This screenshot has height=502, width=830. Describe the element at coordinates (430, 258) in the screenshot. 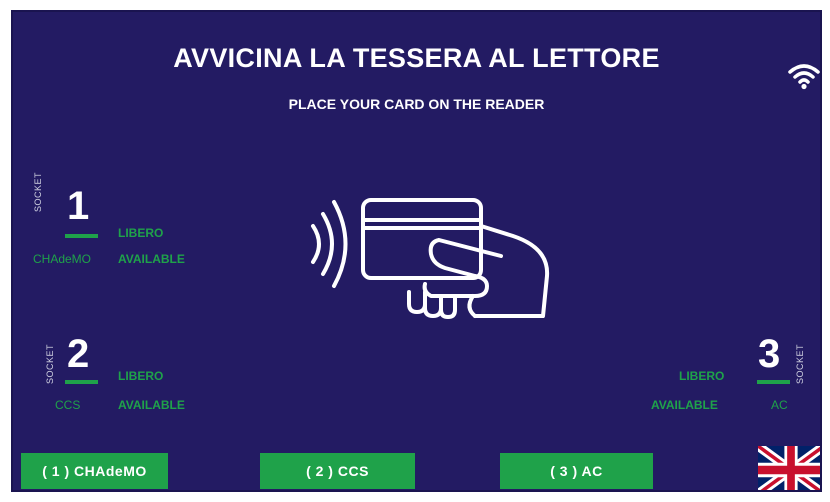

I see `card-reader-icon` at that location.